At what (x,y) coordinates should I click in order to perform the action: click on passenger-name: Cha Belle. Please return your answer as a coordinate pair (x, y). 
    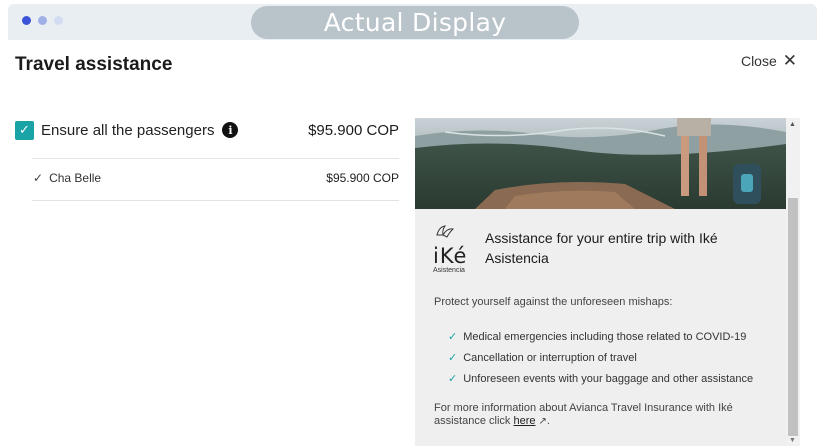
    Looking at the image, I should click on (75, 178).